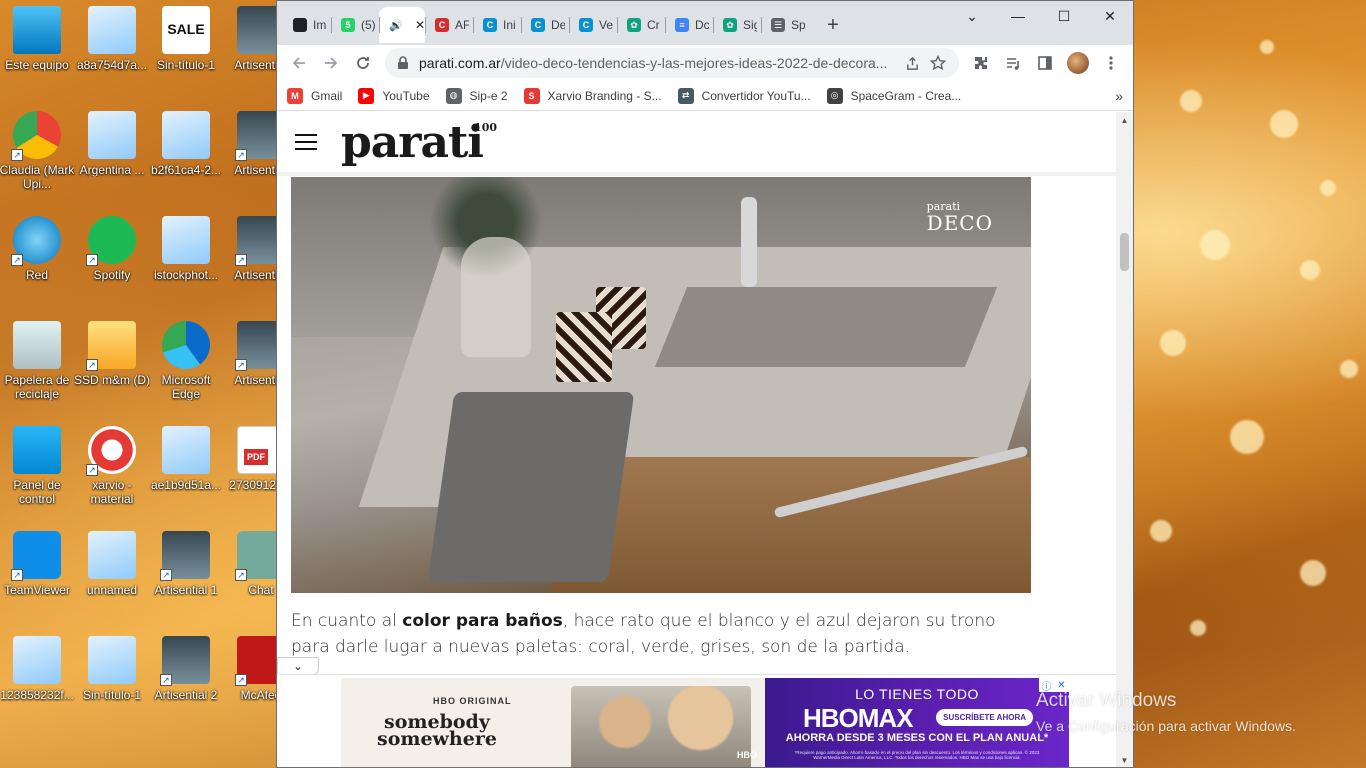 Image resolution: width=1366 pixels, height=768 pixels. What do you see at coordinates (984, 717) in the screenshot?
I see `subscribe-button: SUSCRÍBETE AHORA` at bounding box center [984, 717].